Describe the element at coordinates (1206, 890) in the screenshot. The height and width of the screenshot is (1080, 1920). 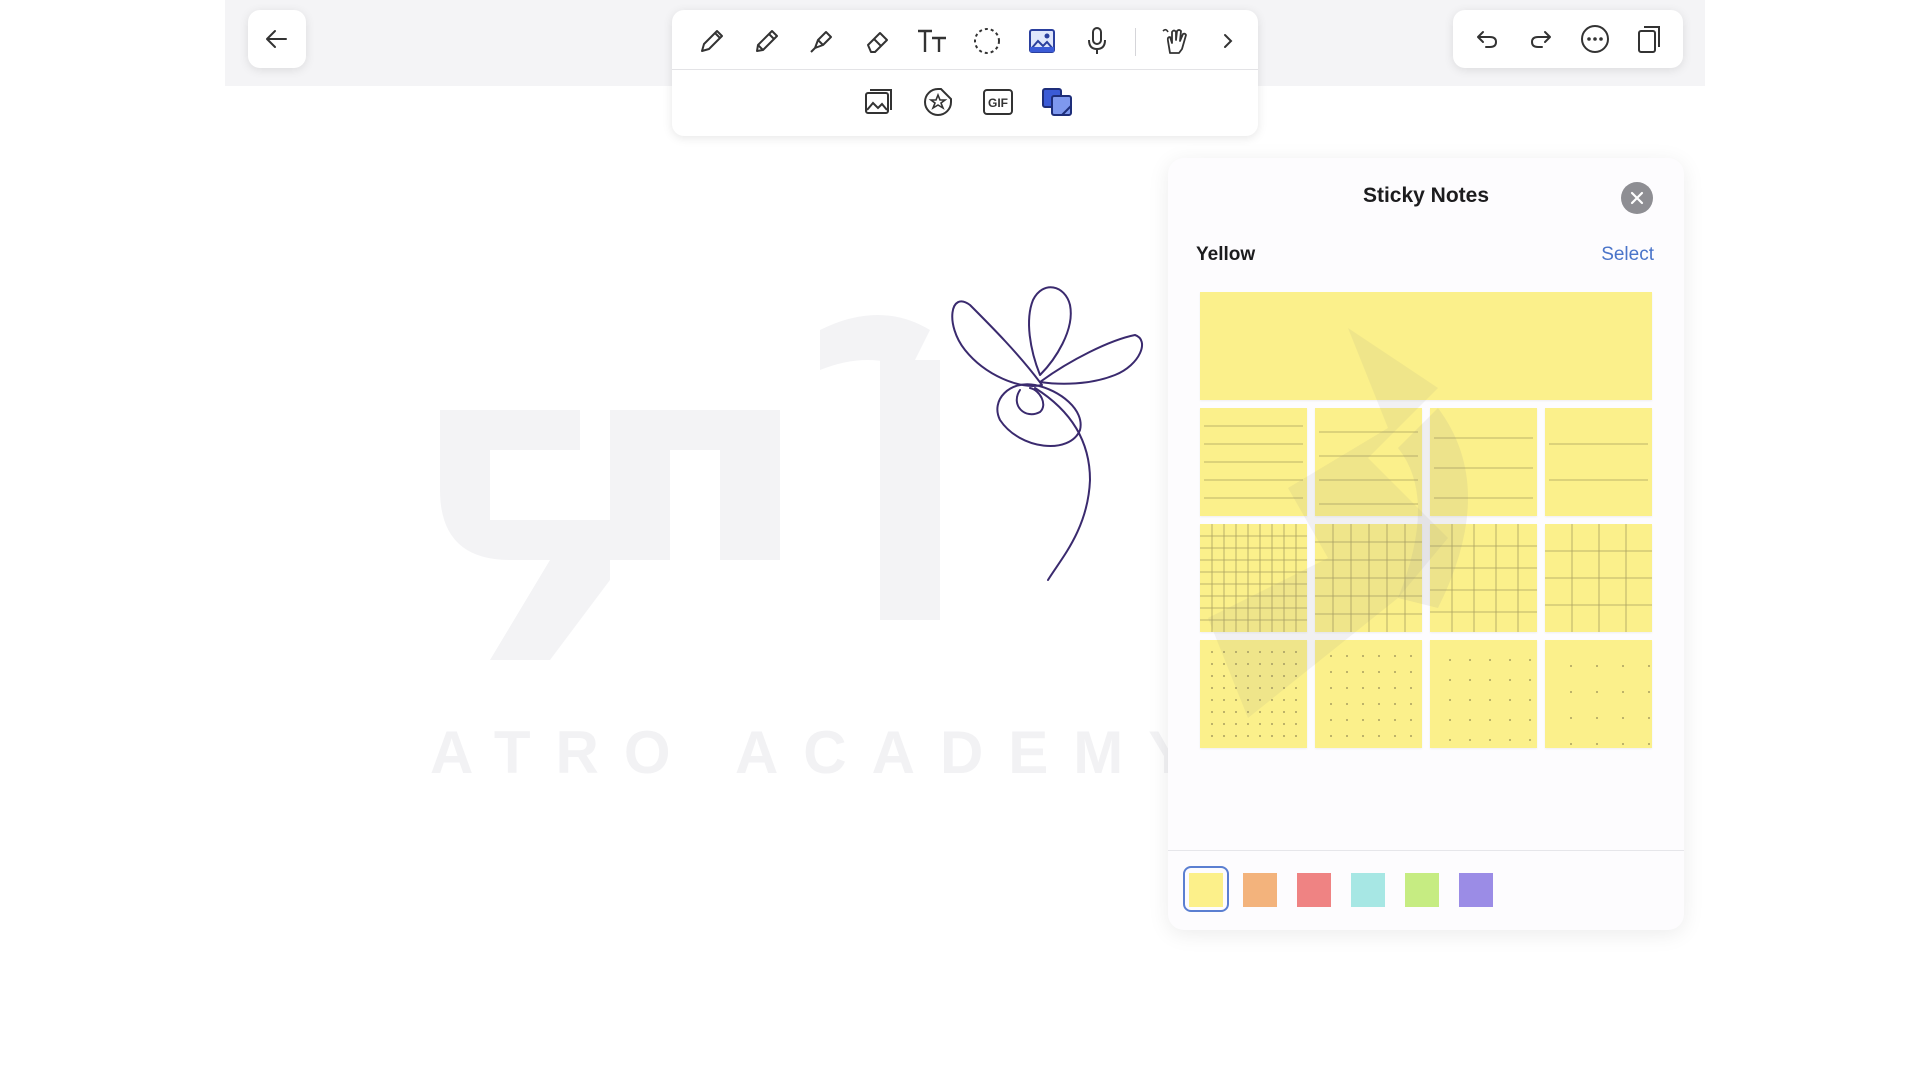
I see `color-swatch-yellow` at that location.